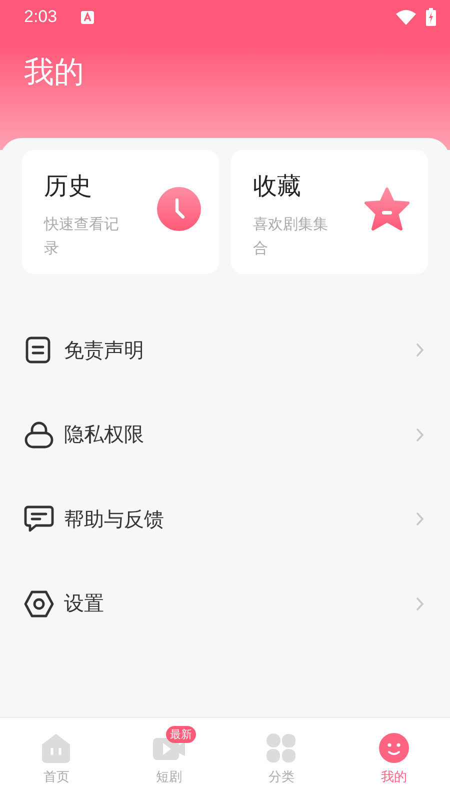  Describe the element at coordinates (104, 350) in the screenshot. I see `menu-label: 免责声明` at that location.